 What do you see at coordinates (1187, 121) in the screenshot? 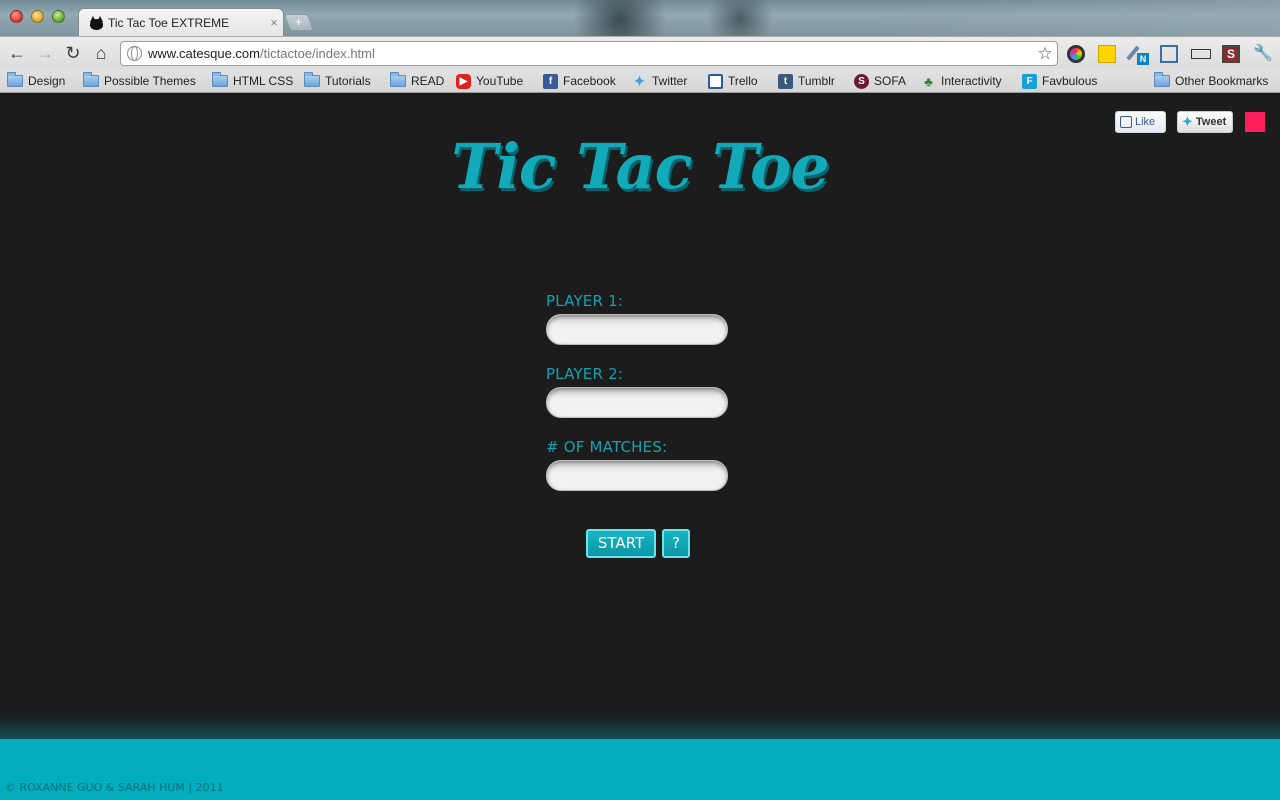
I see `twitter-bird-icon: ✦` at bounding box center [1187, 121].